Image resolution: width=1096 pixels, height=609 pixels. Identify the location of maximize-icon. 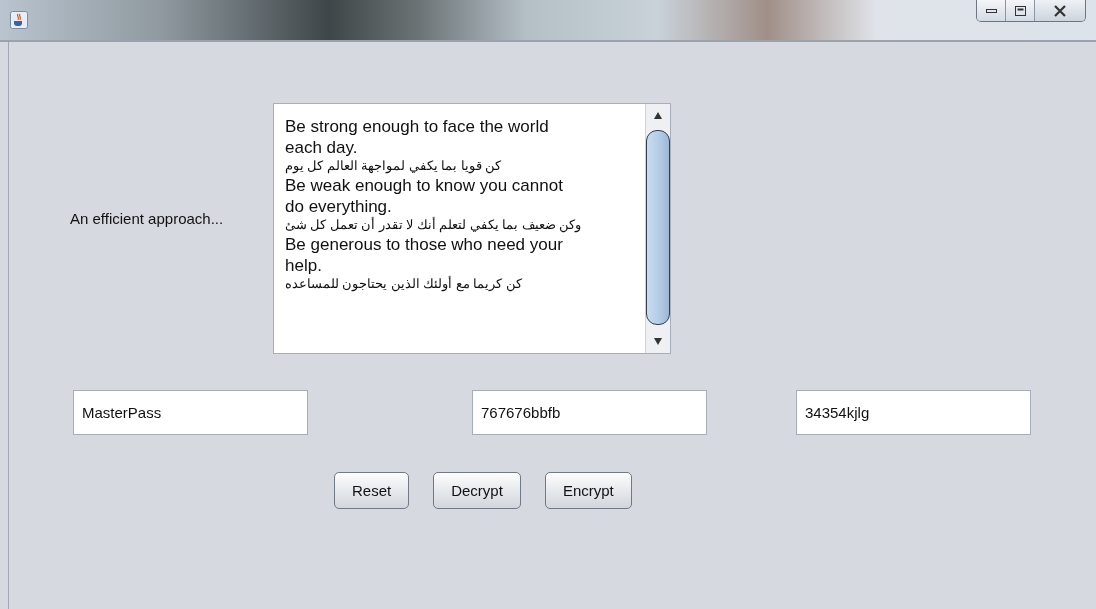
(1020, 10).